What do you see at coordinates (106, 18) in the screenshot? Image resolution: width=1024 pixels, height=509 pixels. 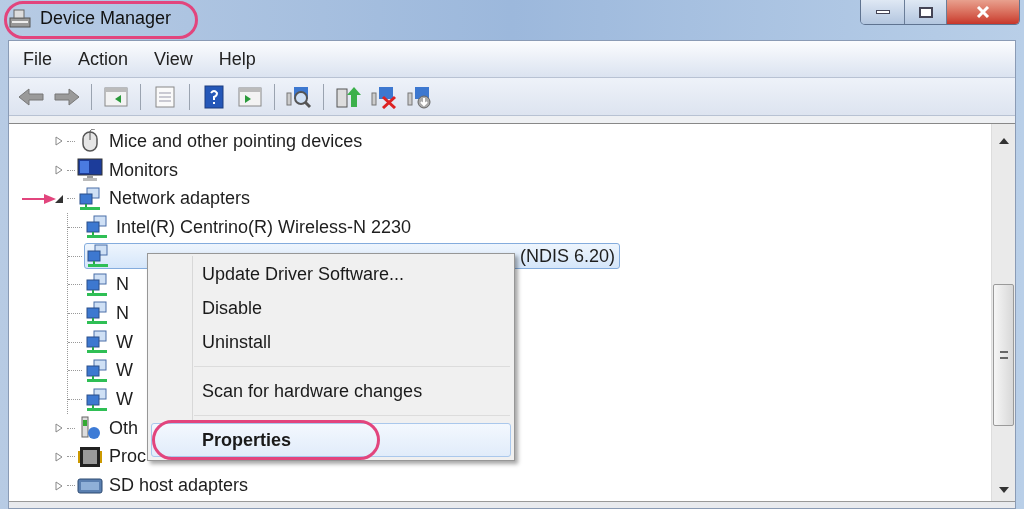 I see `window-title: Device Manager` at bounding box center [106, 18].